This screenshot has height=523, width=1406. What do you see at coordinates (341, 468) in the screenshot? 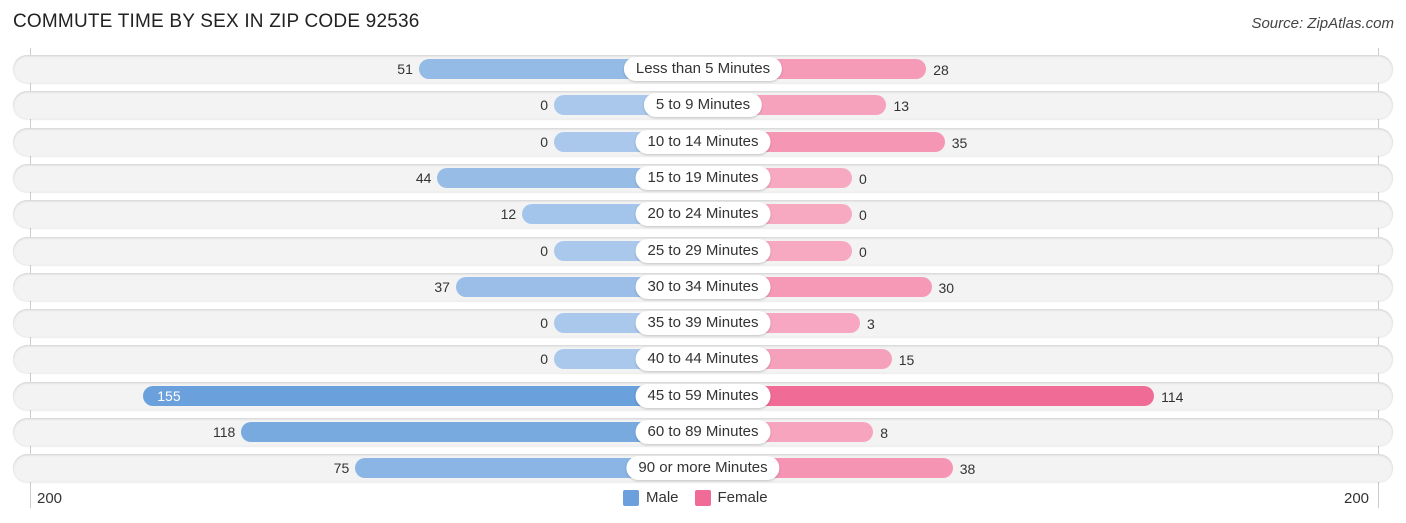
I see `value-male: 75` at bounding box center [341, 468].